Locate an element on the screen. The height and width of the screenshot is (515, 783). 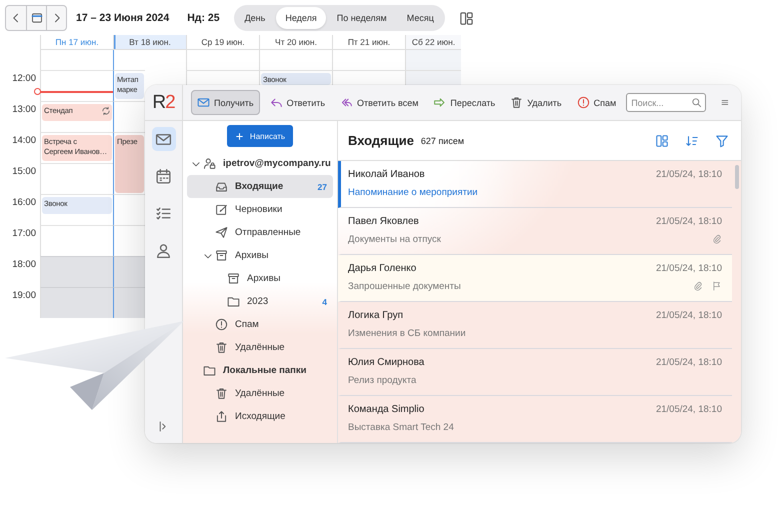
message-subject: Напоминание о мероприятии is located at coordinates (413, 192).